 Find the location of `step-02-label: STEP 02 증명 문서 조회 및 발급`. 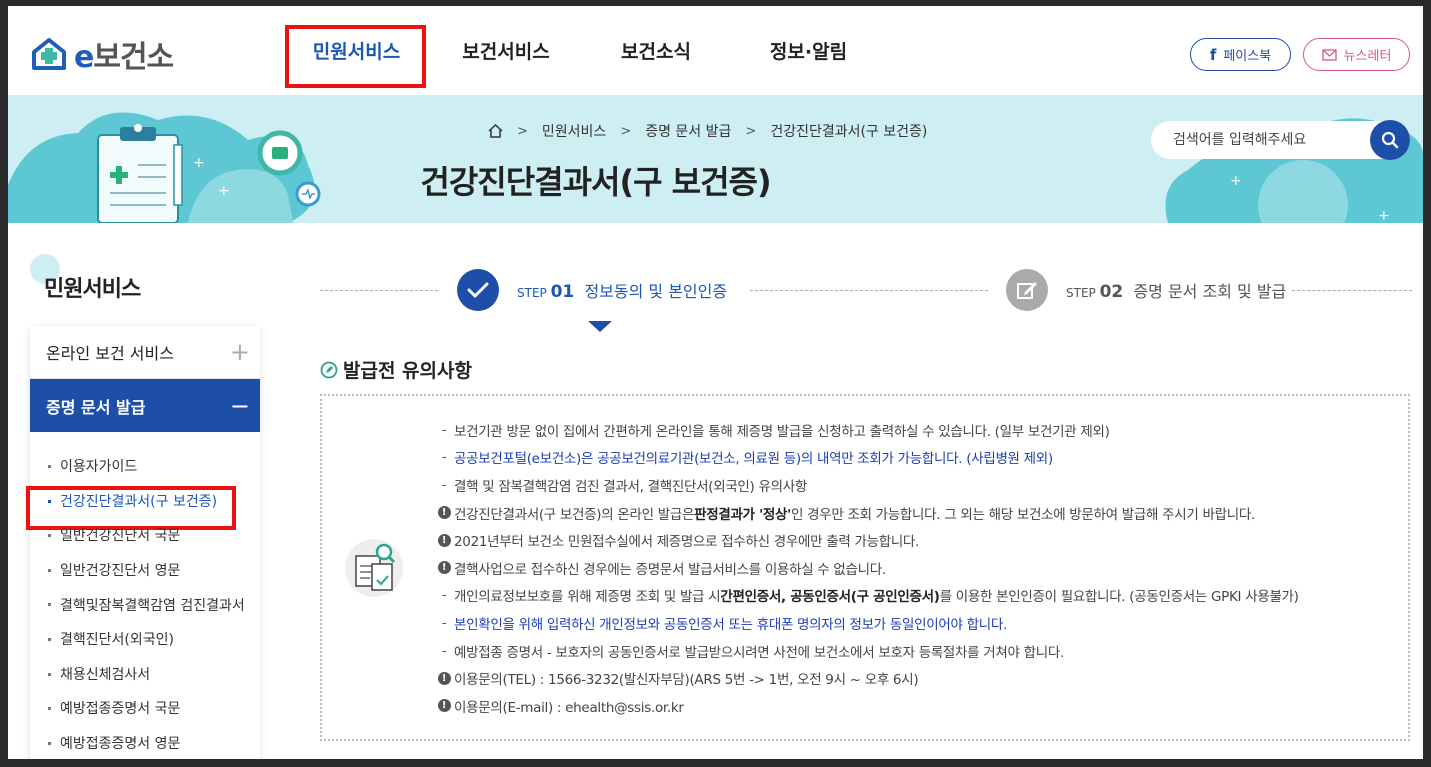

step-02-label: STEP 02 증명 문서 조회 및 발급 is located at coordinates (1176, 290).